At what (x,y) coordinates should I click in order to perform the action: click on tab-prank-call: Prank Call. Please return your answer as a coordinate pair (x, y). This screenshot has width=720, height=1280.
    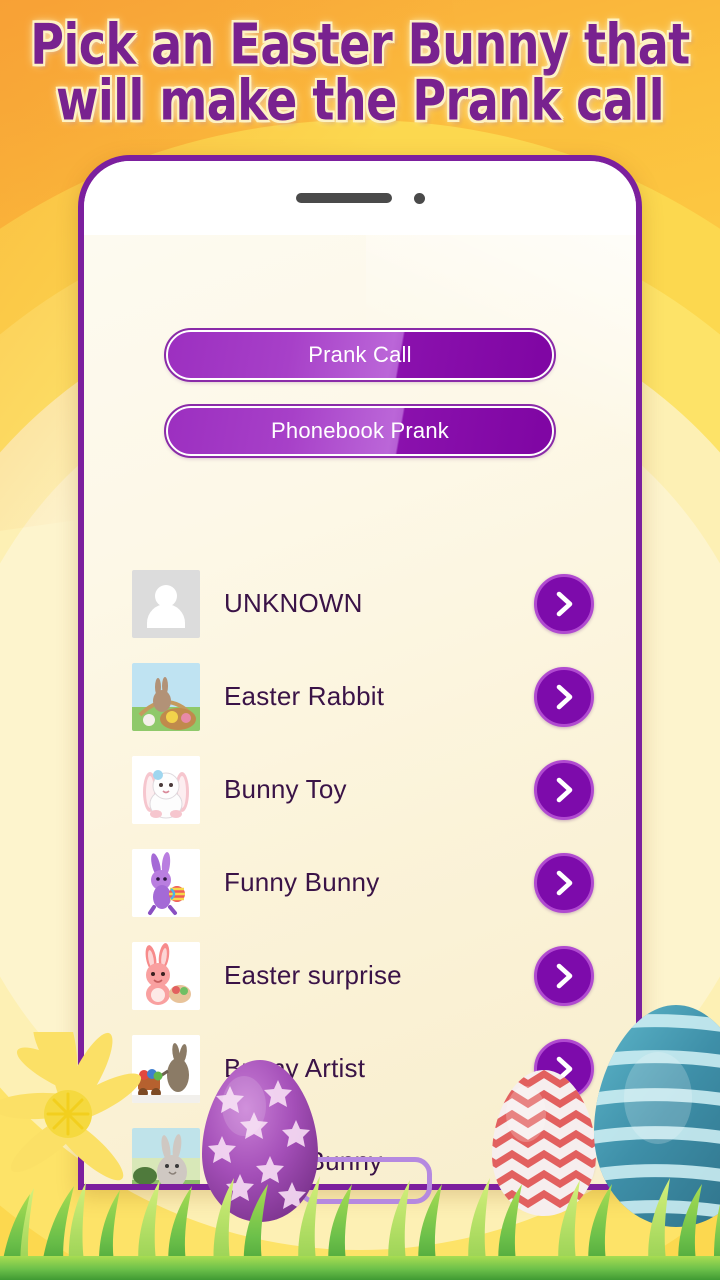
    Looking at the image, I should click on (360, 355).